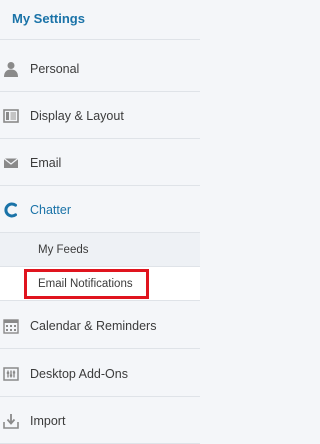 This screenshot has width=320, height=444. Describe the element at coordinates (11, 326) in the screenshot. I see `calendar-icon` at that location.